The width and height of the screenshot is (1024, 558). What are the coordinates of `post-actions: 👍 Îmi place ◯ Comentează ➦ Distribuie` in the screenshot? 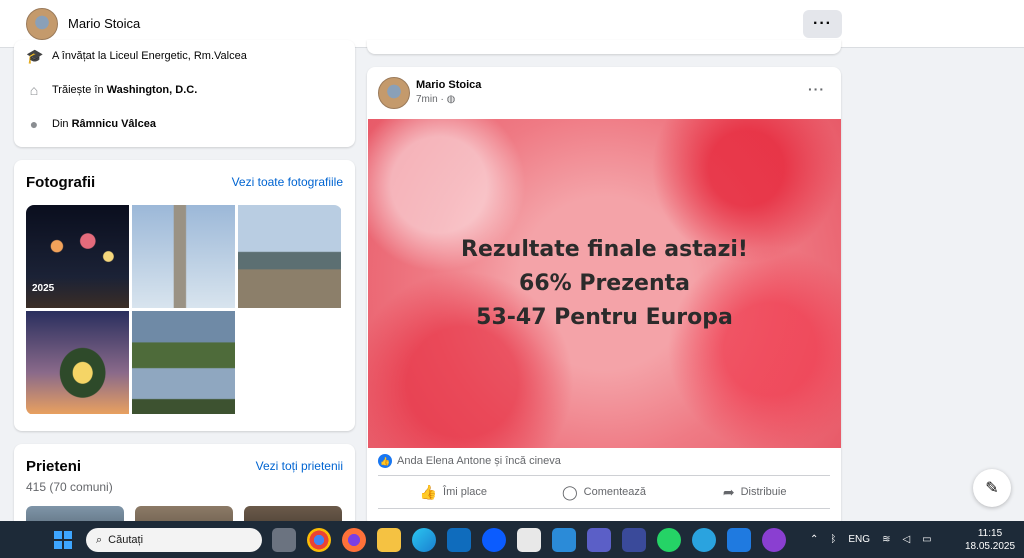 It's located at (604, 492).